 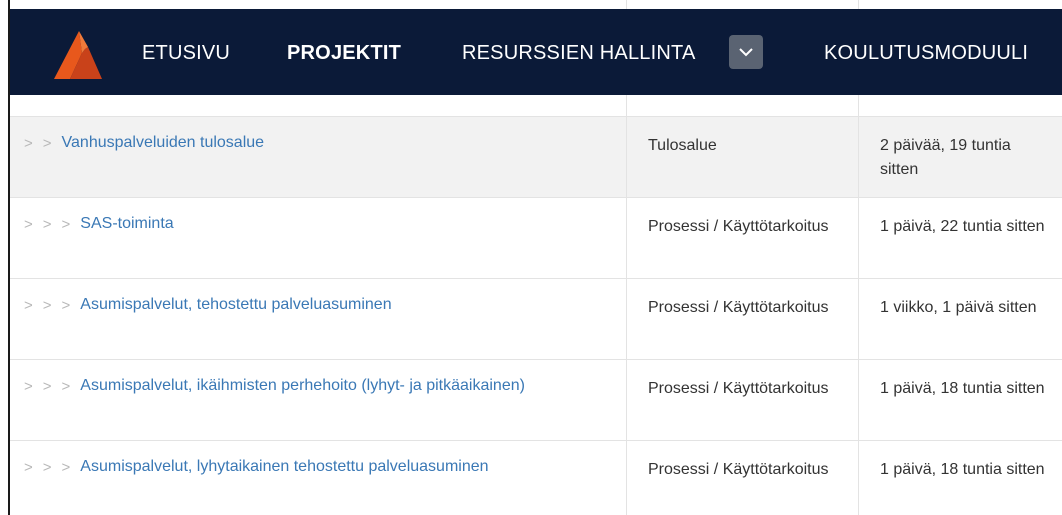 I want to click on row-name-cell: > > Vanhuspalveluiden tulosalue, so click(x=144, y=143).